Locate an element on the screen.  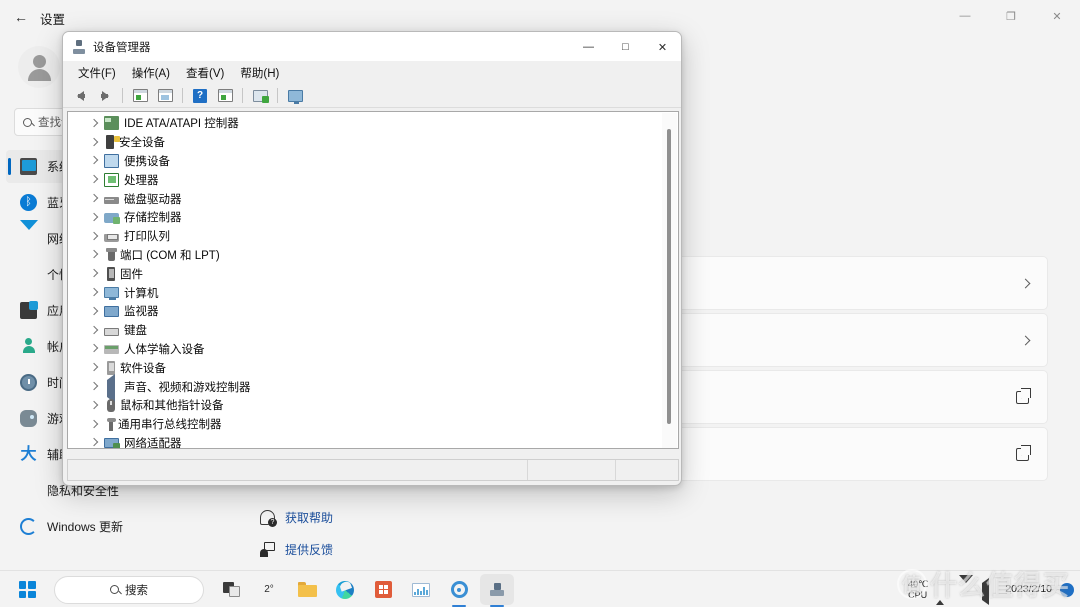
tree-item: 网络适配器 is located at coordinates (373, 441).